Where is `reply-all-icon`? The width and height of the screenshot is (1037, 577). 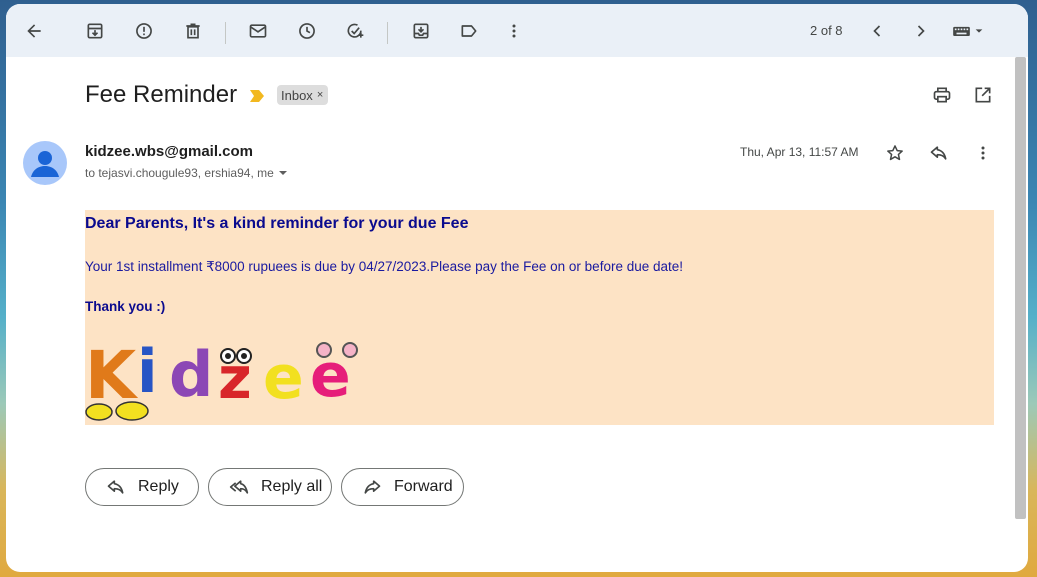 reply-all-icon is located at coordinates (239, 487).